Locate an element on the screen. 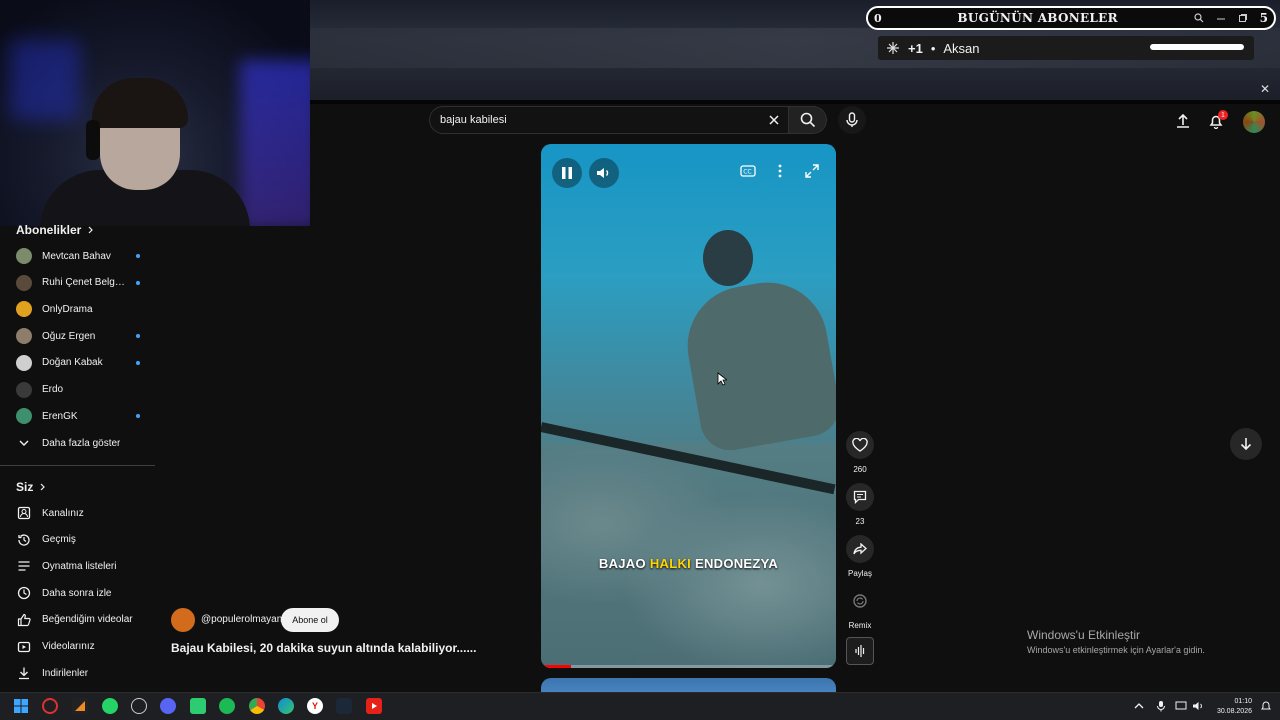 The width and height of the screenshot is (1280, 720). sidebar-item-label: ErenGK is located at coordinates (60, 416).